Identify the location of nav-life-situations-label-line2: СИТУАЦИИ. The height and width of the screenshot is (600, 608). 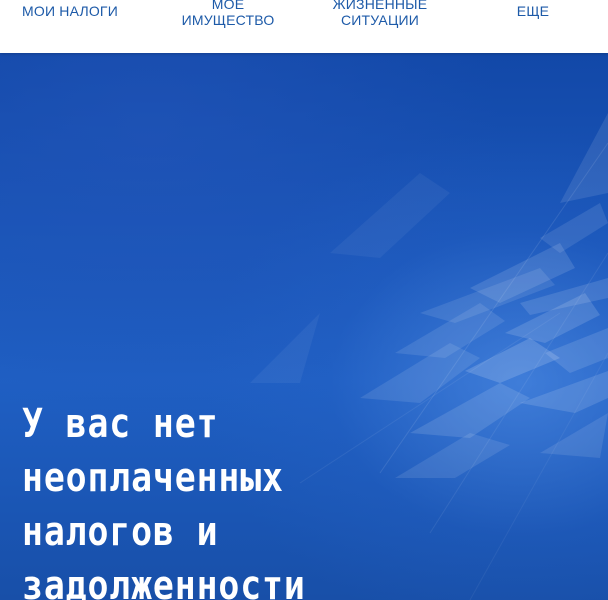
(380, 20).